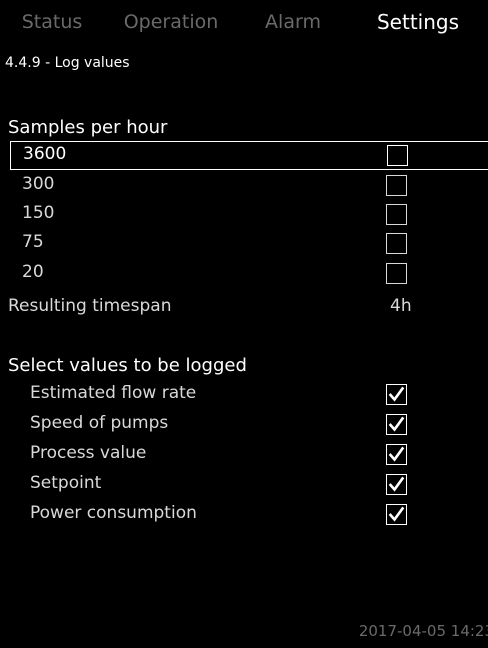  Describe the element at coordinates (33, 272) in the screenshot. I see `sample-option-label: 20` at that location.